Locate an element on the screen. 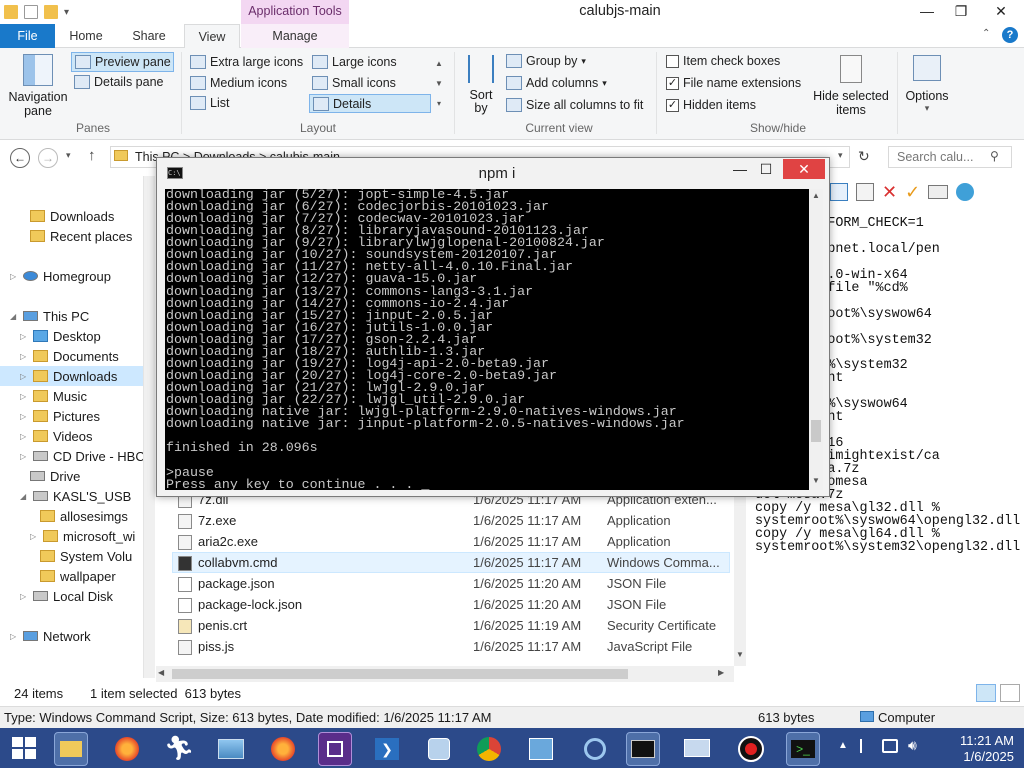 The width and height of the screenshot is (1024, 768). nav-scrollbar is located at coordinates (149, 427).